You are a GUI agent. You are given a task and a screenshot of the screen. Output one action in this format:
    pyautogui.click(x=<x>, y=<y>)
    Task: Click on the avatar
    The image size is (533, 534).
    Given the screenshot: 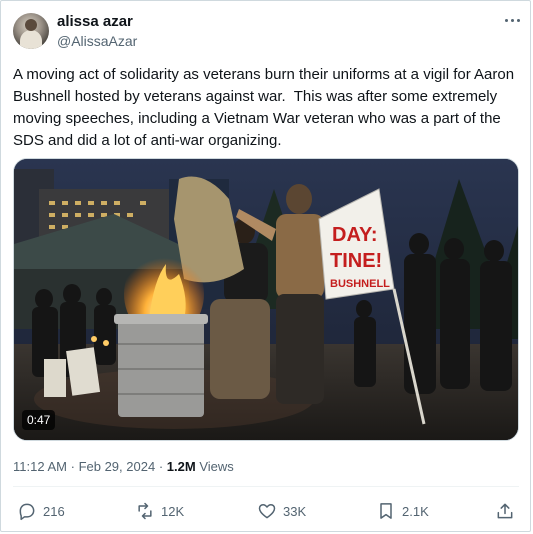 What is the action you would take?
    pyautogui.click(x=31, y=31)
    